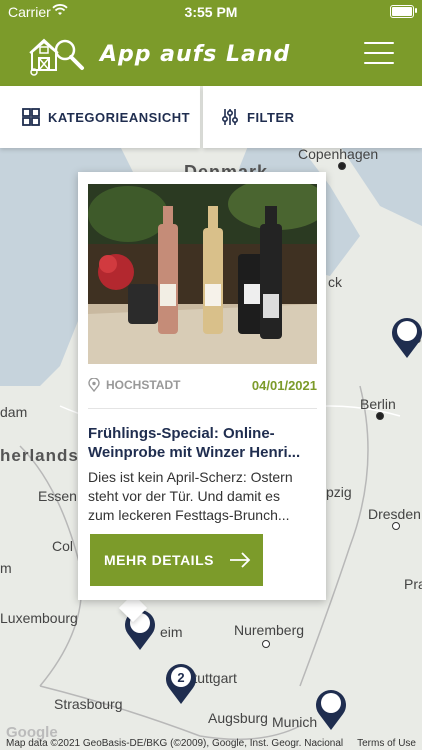 The width and height of the screenshot is (422, 750). What do you see at coordinates (119, 117) in the screenshot?
I see `category-view-label: KATEGORIEANSICHT` at bounding box center [119, 117].